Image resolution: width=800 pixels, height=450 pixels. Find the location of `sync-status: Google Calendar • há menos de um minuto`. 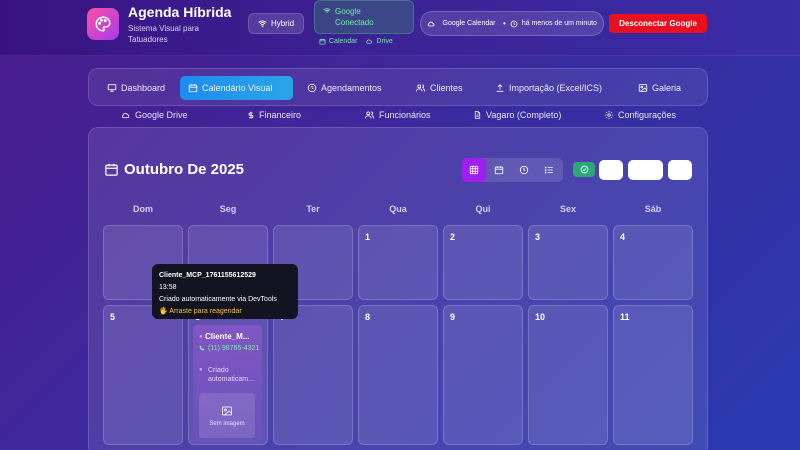

sync-status: Google Calendar • há menos de um minuto is located at coordinates (512, 23).